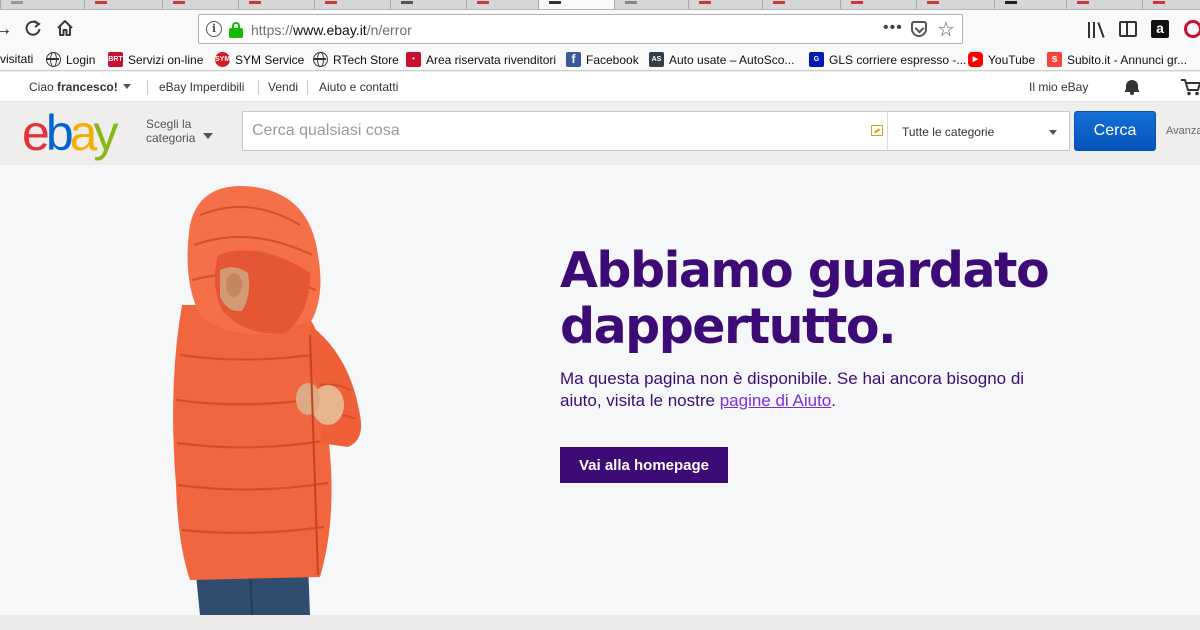  I want to click on dealer-icon: •, so click(413, 59).